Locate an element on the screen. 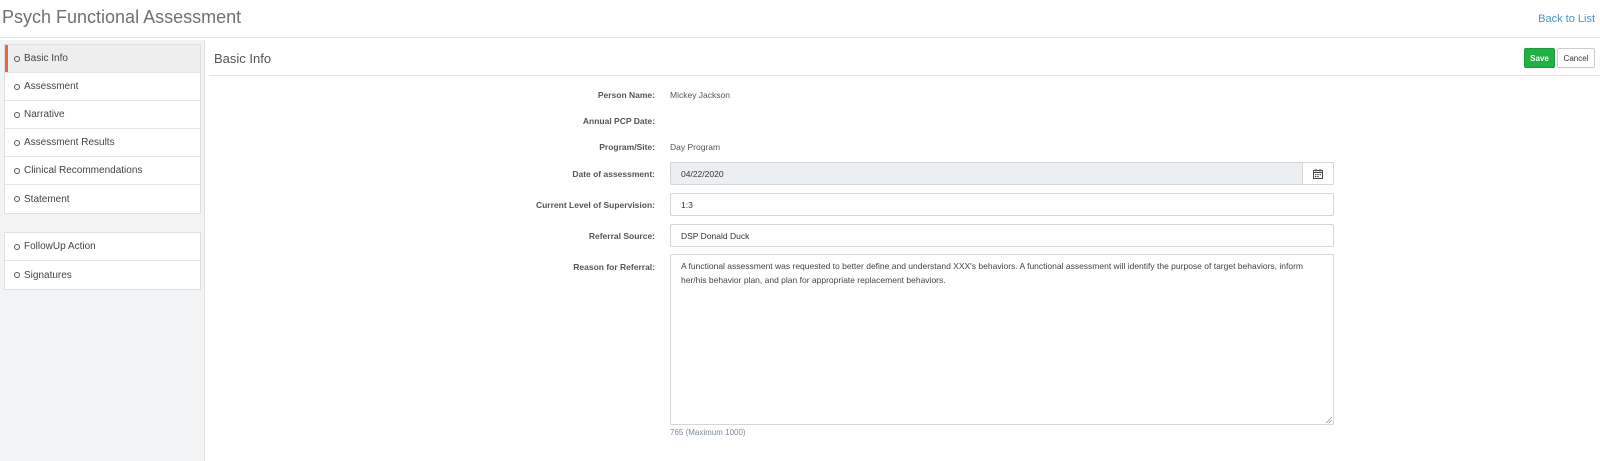 This screenshot has width=1600, height=461. sidebar-item-label: Basic Info is located at coordinates (46, 58).